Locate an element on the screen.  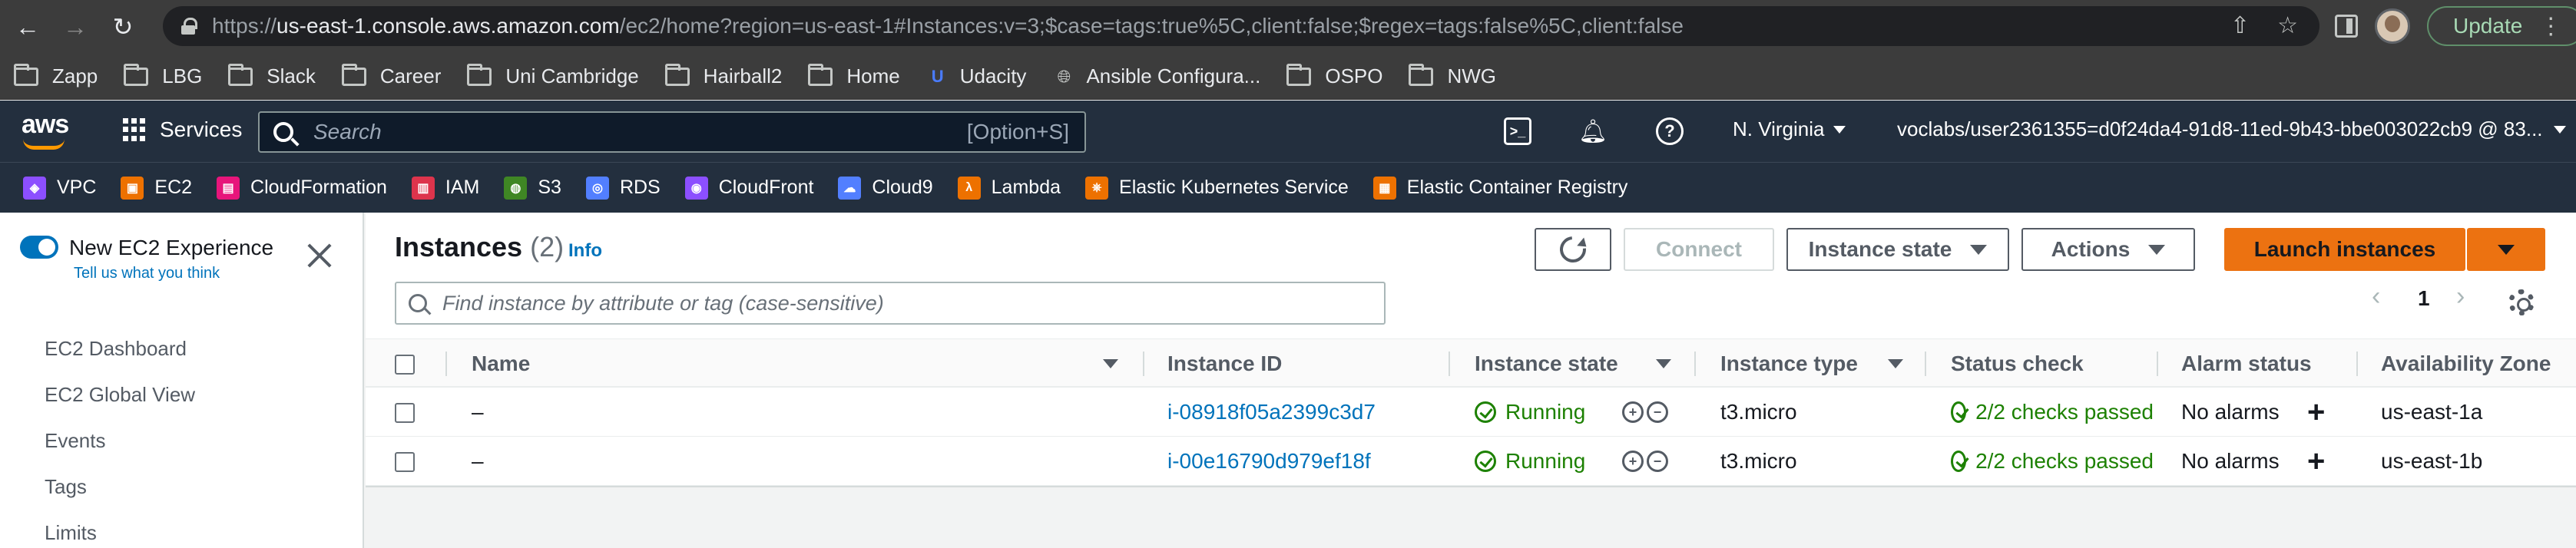
prev-page-icon: ‹ is located at coordinates (2376, 297).